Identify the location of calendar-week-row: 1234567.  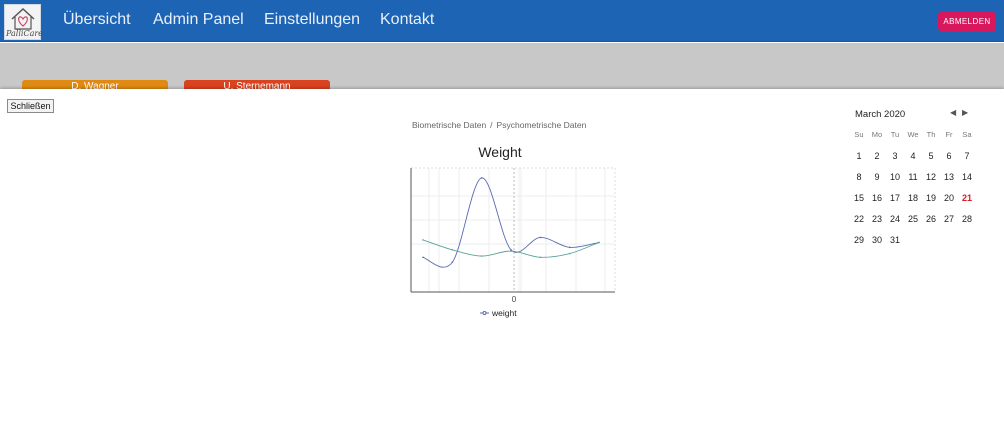
(913, 160).